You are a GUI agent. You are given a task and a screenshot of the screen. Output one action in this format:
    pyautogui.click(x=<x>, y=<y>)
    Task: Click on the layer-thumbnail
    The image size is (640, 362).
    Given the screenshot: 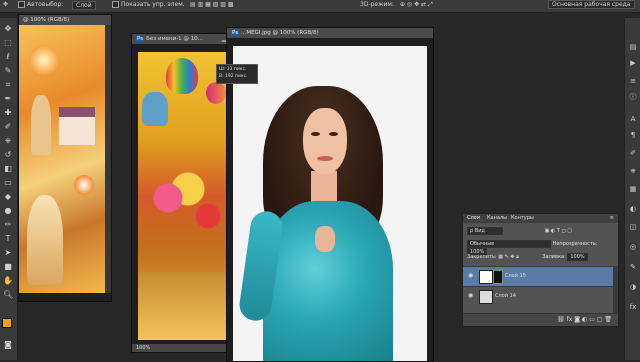 What is the action you would take?
    pyautogui.click(x=486, y=297)
    